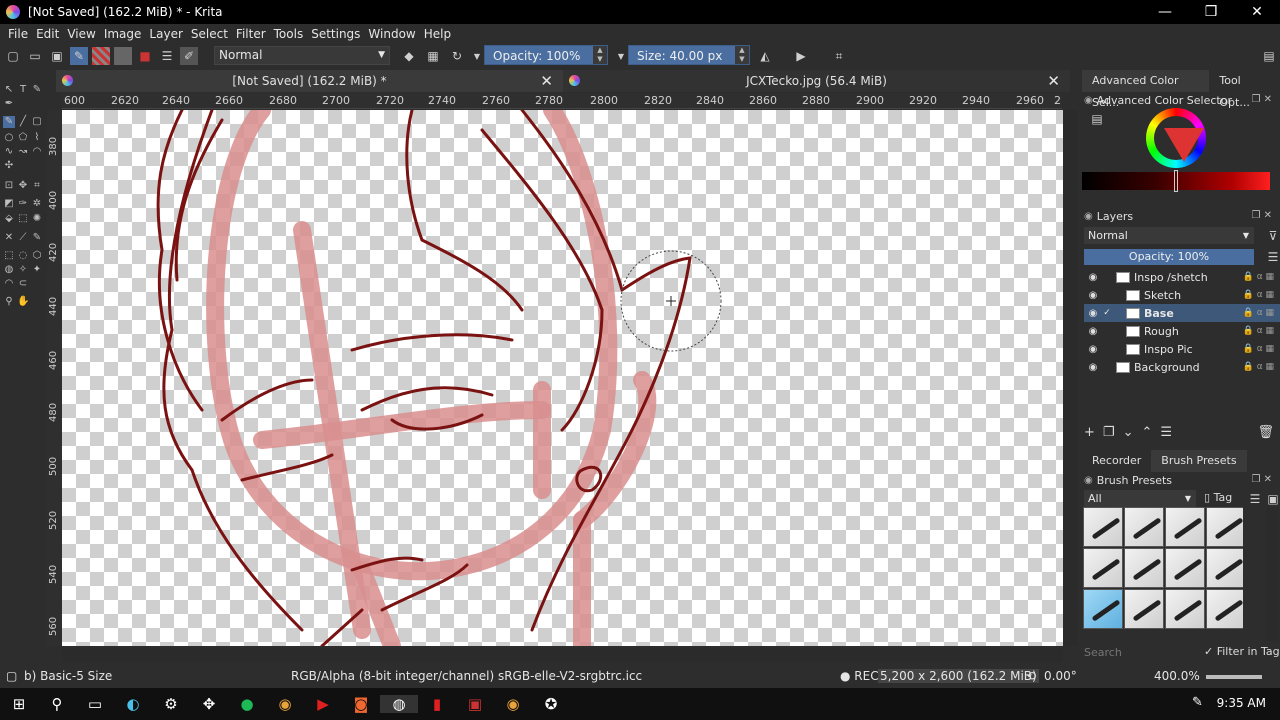 This screenshot has width=1280, height=720. I want to click on menu-filter: Filter, so click(251, 34).